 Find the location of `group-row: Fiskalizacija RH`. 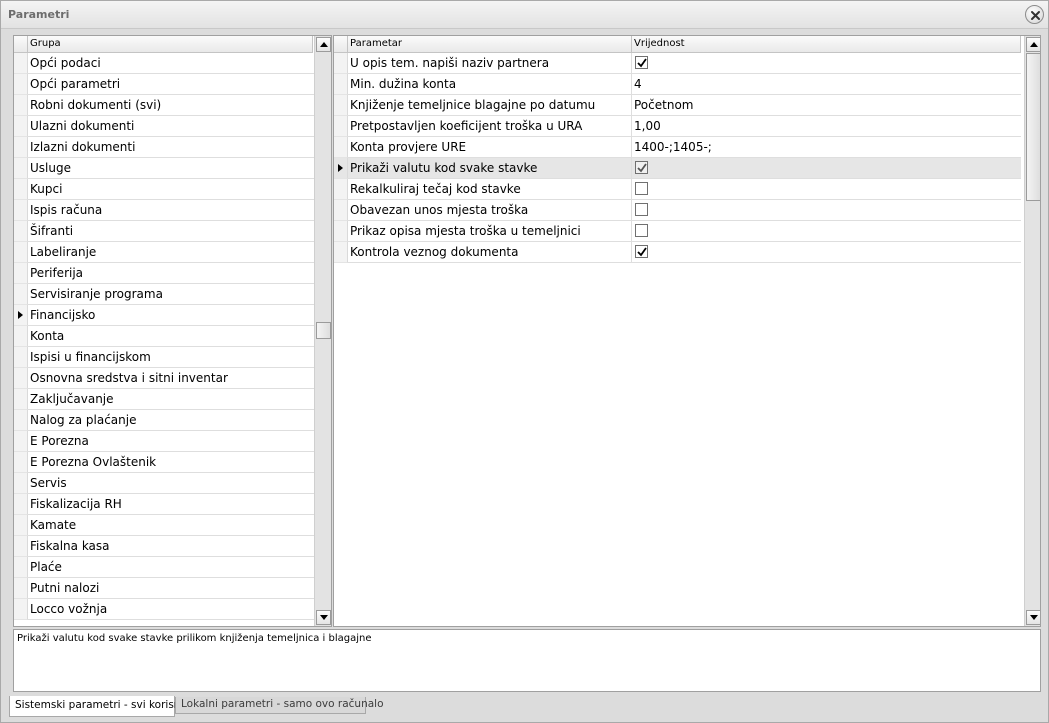

group-row: Fiskalizacija RH is located at coordinates (164, 504).